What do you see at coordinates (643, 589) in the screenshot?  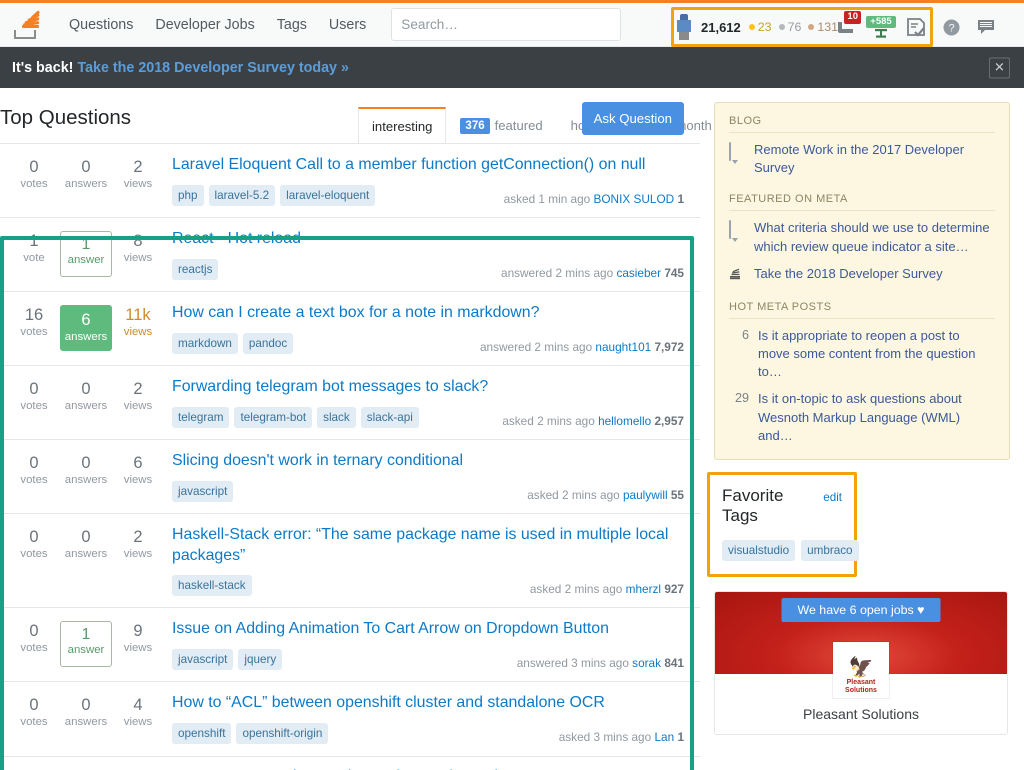 I see `question-author-link: mherzl` at bounding box center [643, 589].